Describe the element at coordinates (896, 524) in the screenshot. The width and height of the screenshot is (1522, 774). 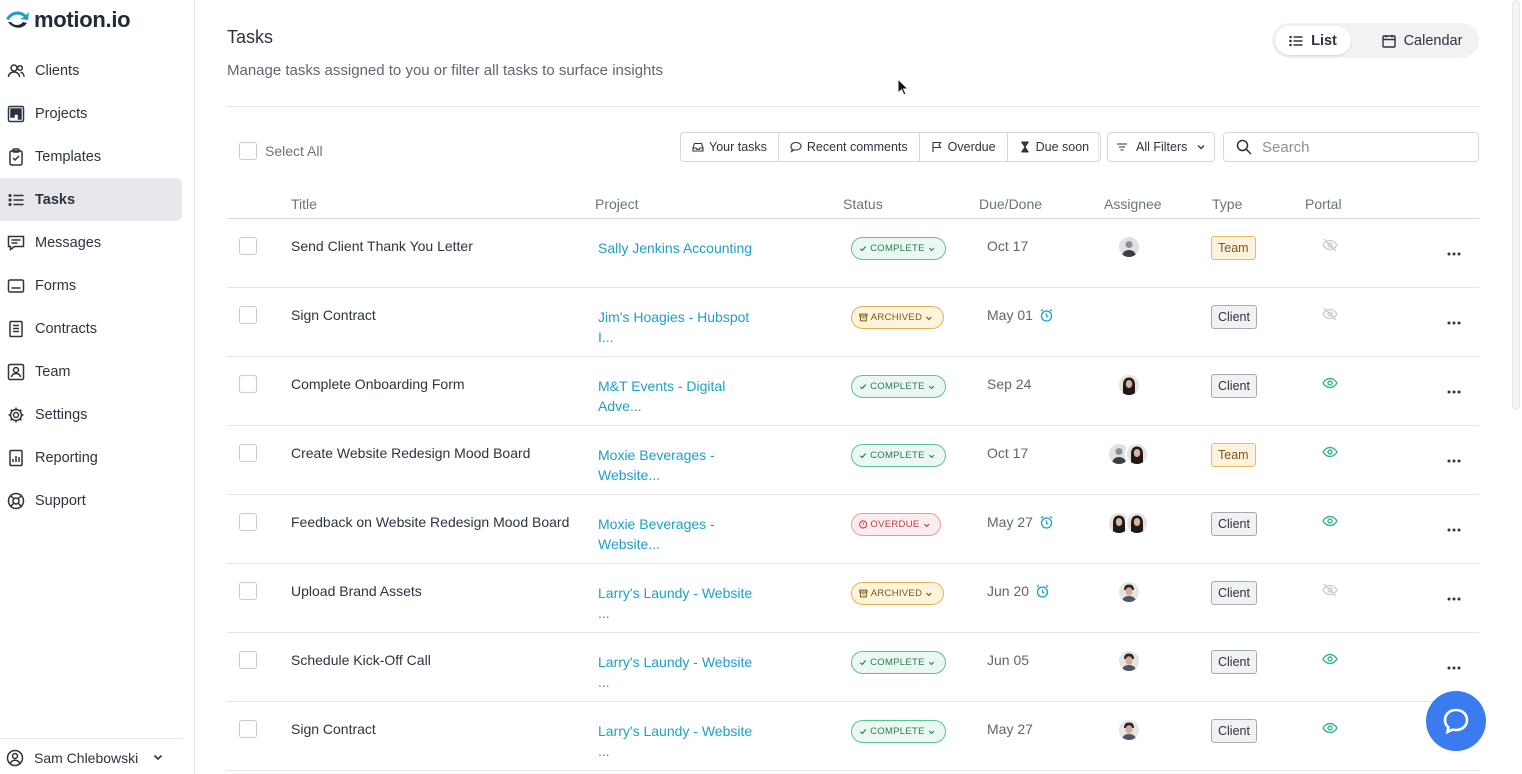
I see `status-badge: OVERDUE` at that location.